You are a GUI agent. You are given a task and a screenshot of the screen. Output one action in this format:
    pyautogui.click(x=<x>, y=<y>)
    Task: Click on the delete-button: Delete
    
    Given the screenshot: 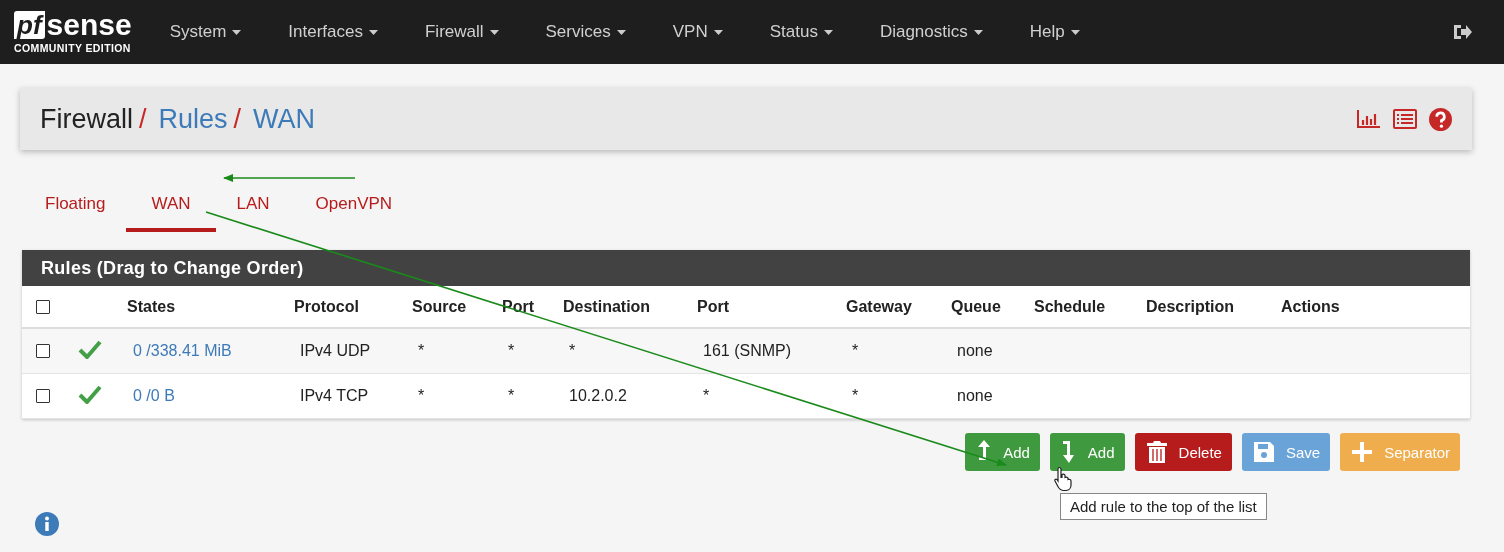 What is the action you would take?
    pyautogui.click(x=1183, y=452)
    